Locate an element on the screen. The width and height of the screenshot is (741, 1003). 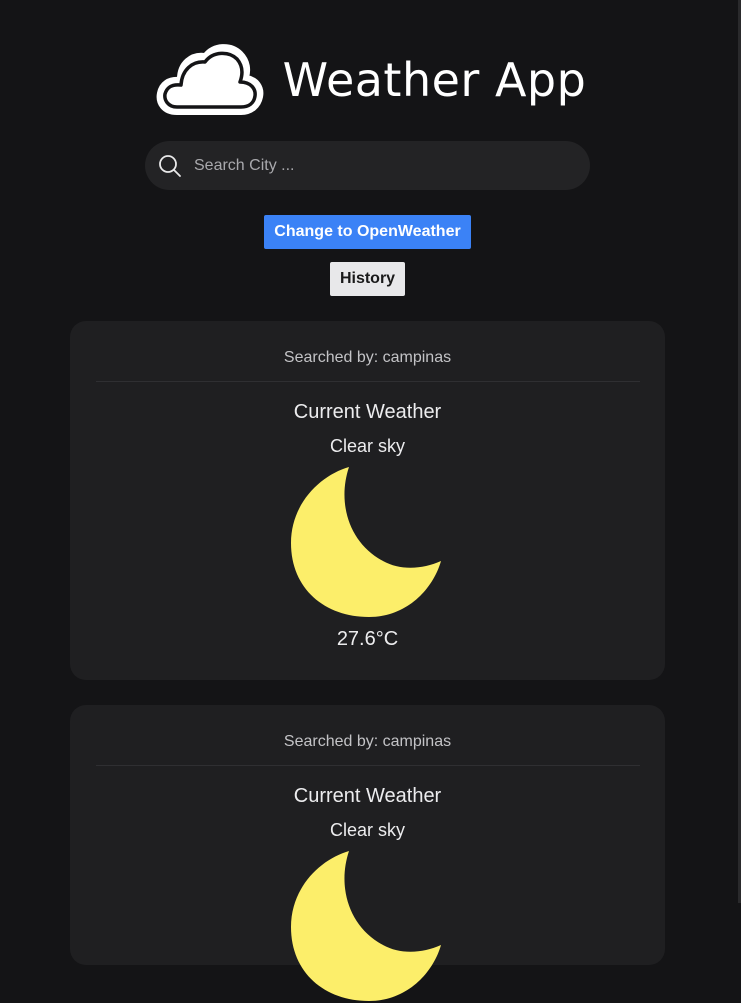
app-title: Weather App is located at coordinates (434, 80).